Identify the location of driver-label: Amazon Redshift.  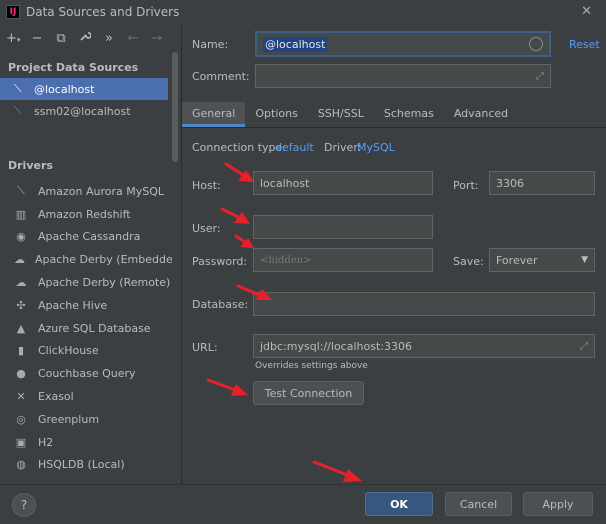
(84, 214).